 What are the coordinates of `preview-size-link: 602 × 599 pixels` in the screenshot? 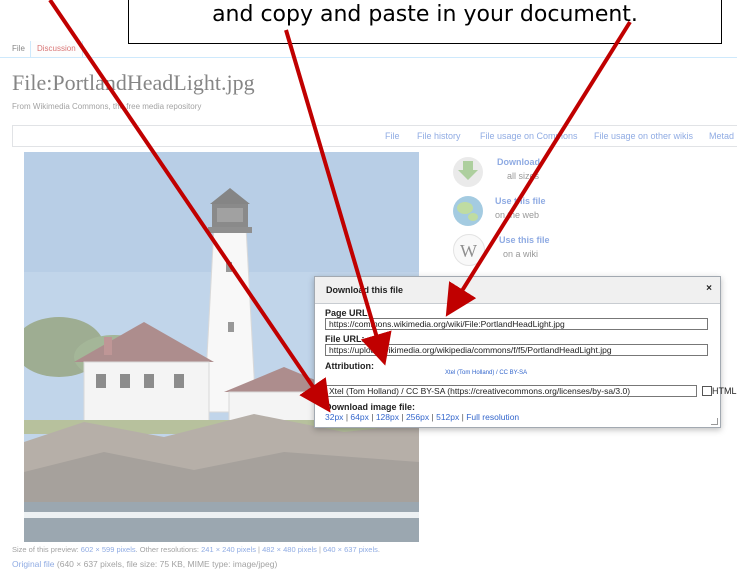 It's located at (108, 549).